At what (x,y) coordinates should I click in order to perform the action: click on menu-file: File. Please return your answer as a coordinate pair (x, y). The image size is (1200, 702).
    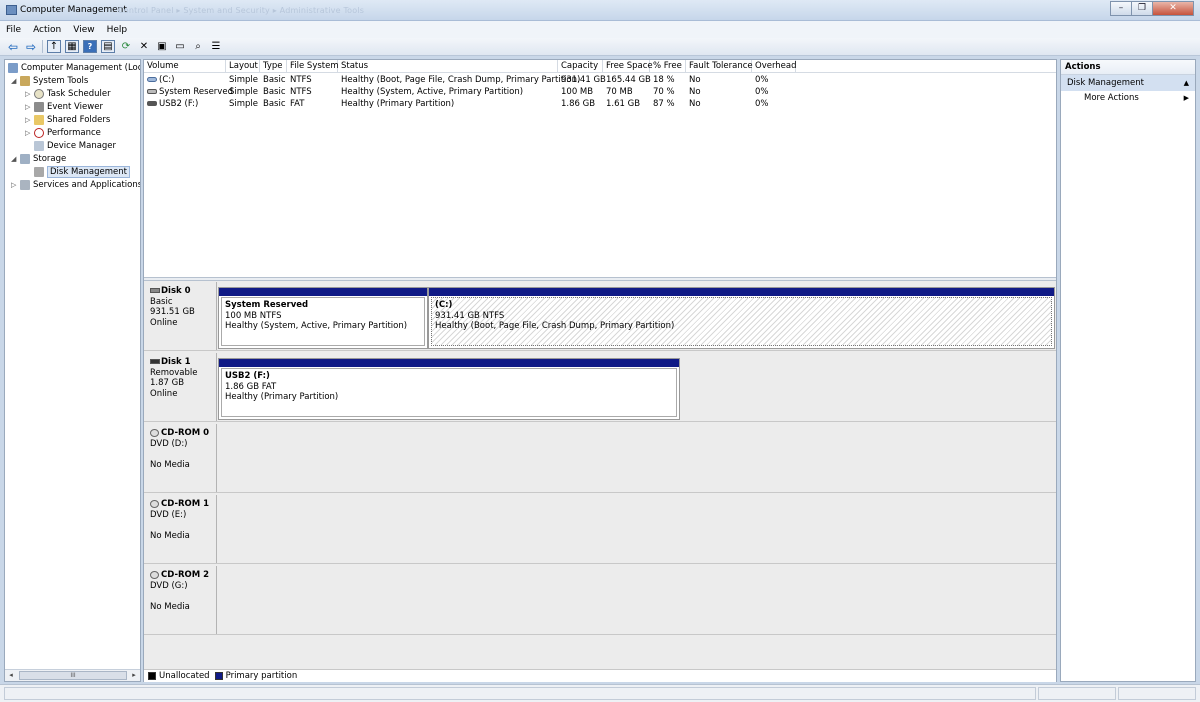
    Looking at the image, I should click on (13, 30).